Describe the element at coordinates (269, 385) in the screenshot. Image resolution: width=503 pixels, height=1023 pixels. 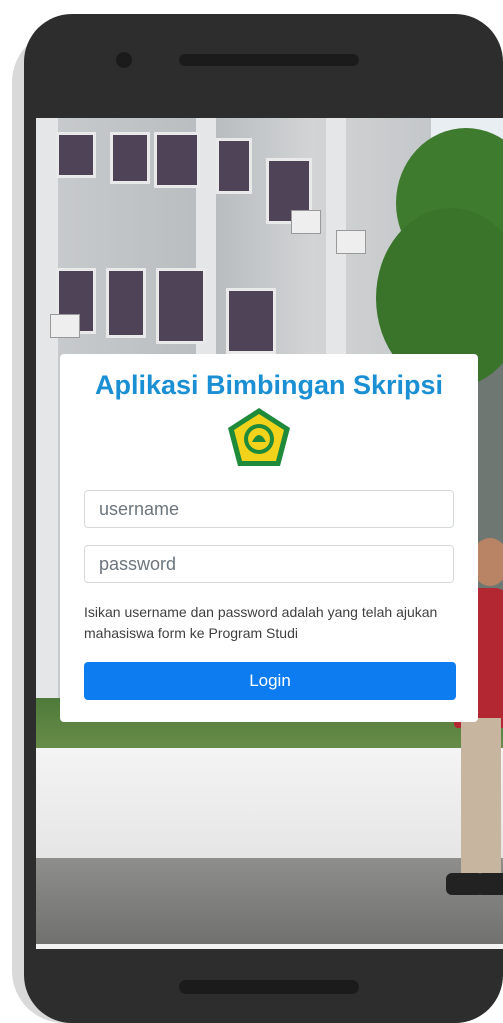
I see `app-title: Aplikasi Bimbingan Skripsi` at that location.